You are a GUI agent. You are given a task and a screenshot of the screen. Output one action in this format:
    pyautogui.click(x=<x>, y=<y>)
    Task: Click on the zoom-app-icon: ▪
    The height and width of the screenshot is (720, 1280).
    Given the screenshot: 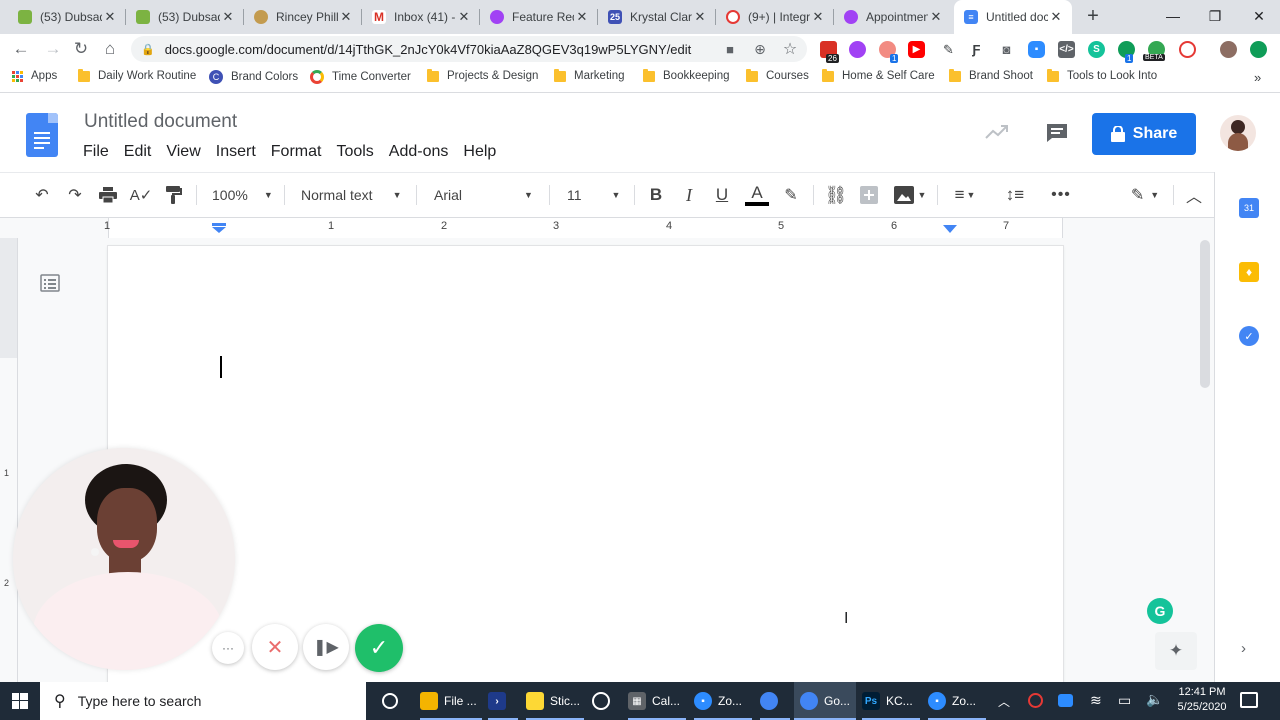 What is the action you would take?
    pyautogui.click(x=1036, y=49)
    